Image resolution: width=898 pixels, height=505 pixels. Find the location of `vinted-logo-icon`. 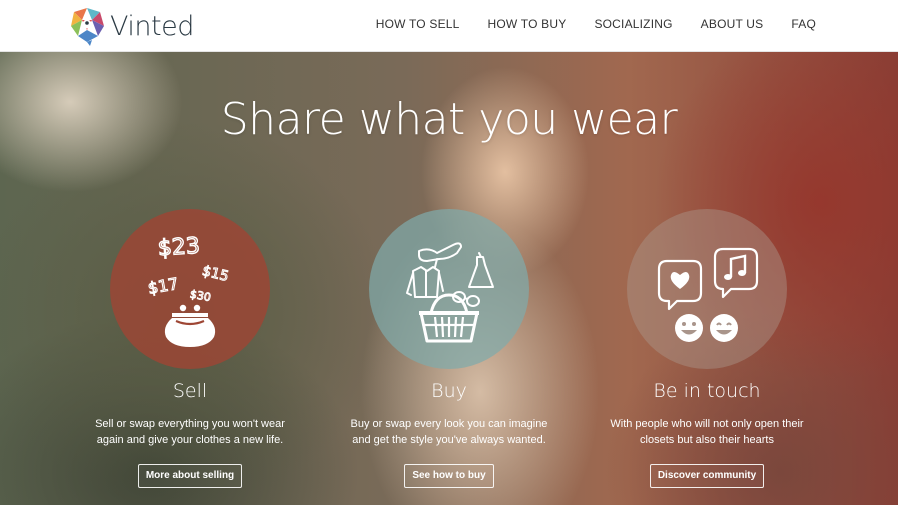

vinted-logo-icon is located at coordinates (87, 27).